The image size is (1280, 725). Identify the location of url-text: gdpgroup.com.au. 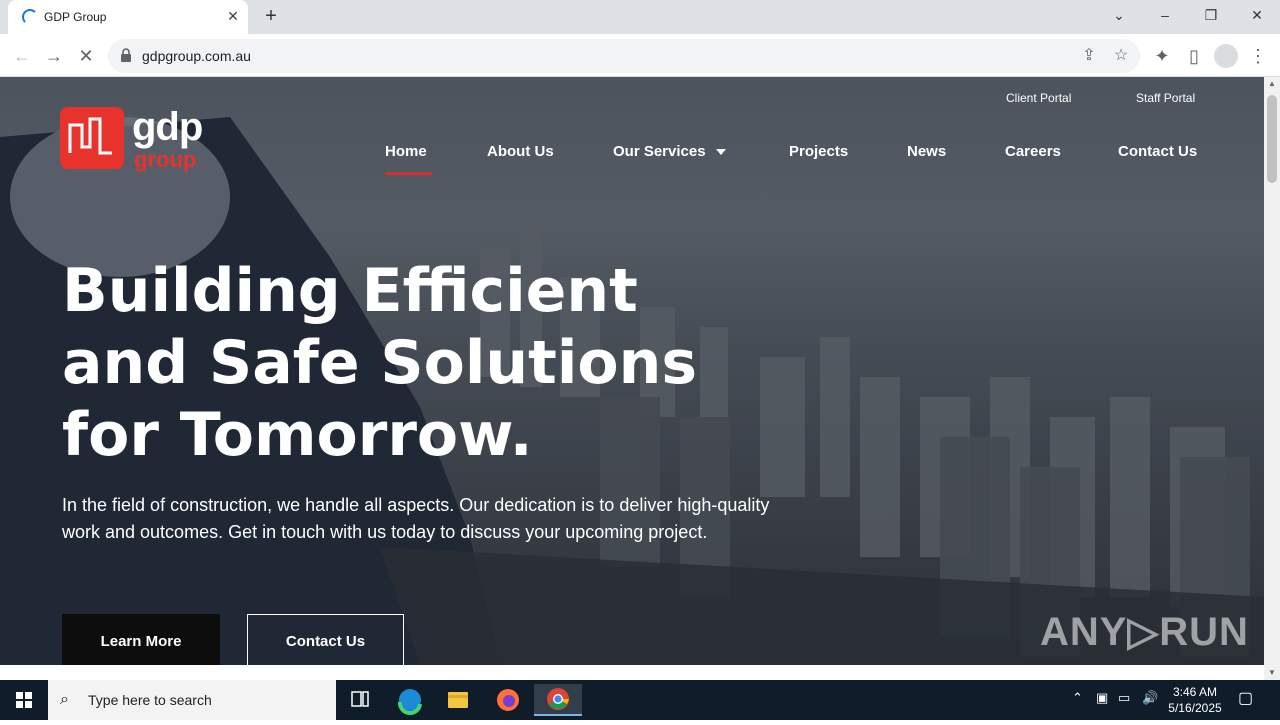
(196, 56).